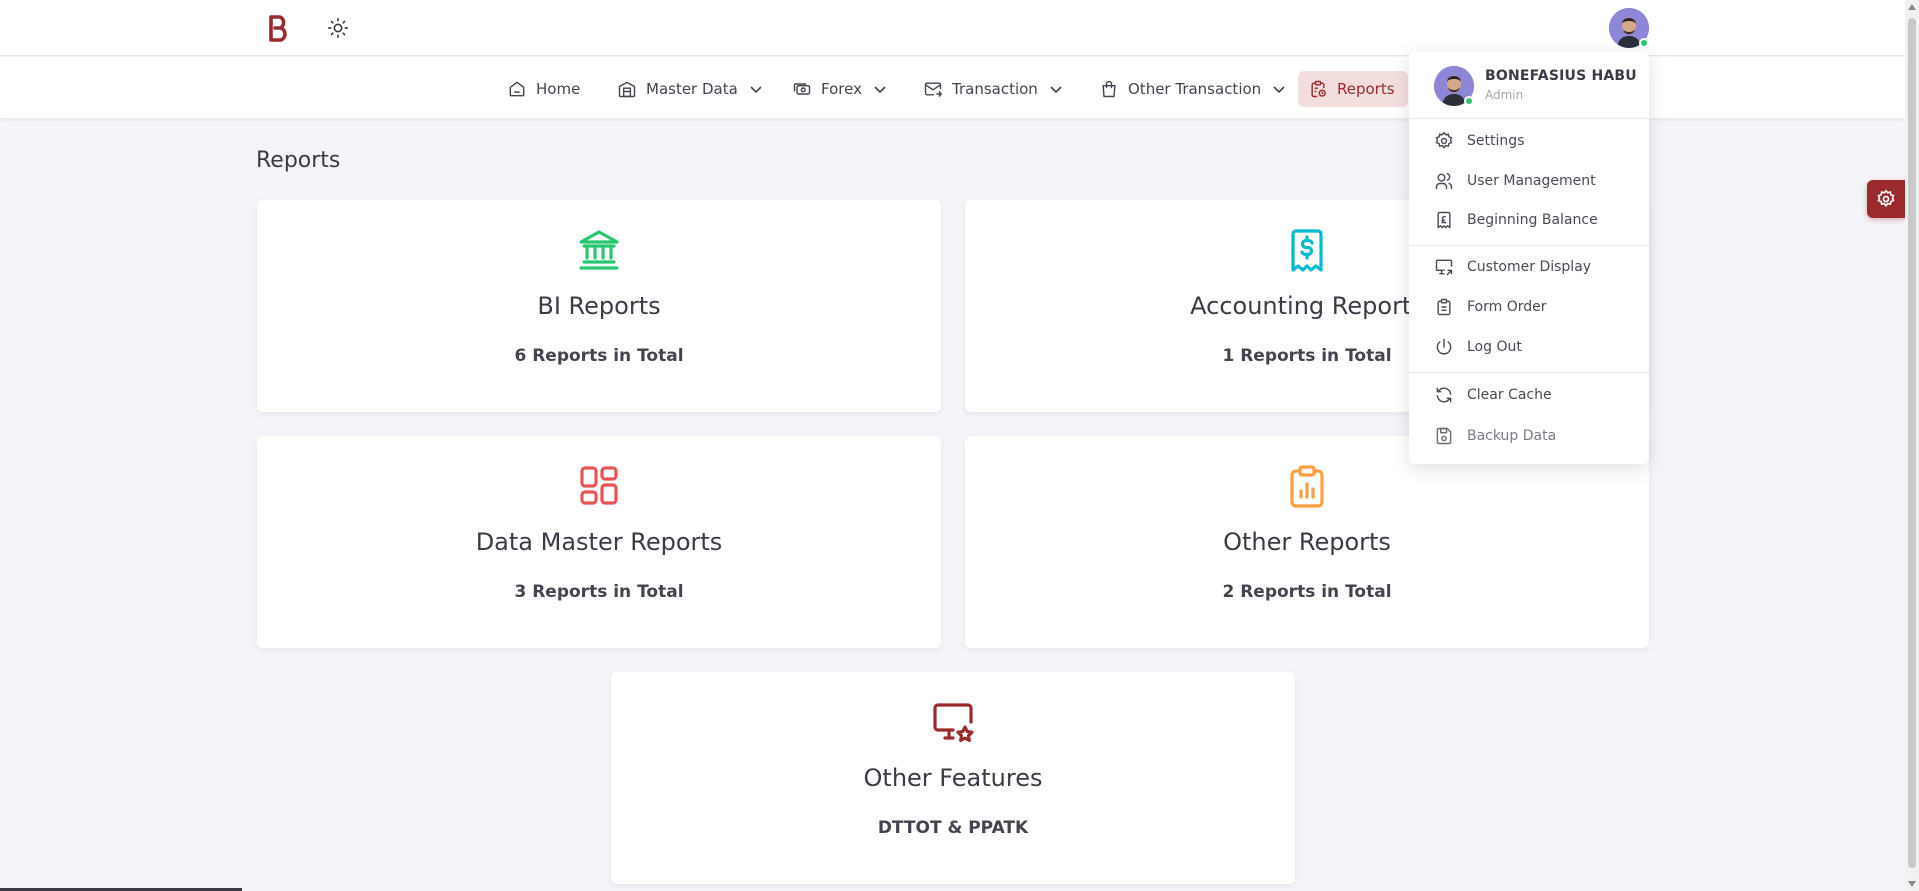 Image resolution: width=1919 pixels, height=891 pixels. Describe the element at coordinates (1494, 347) in the screenshot. I see `menu-item-log-out-label: Log Out` at that location.